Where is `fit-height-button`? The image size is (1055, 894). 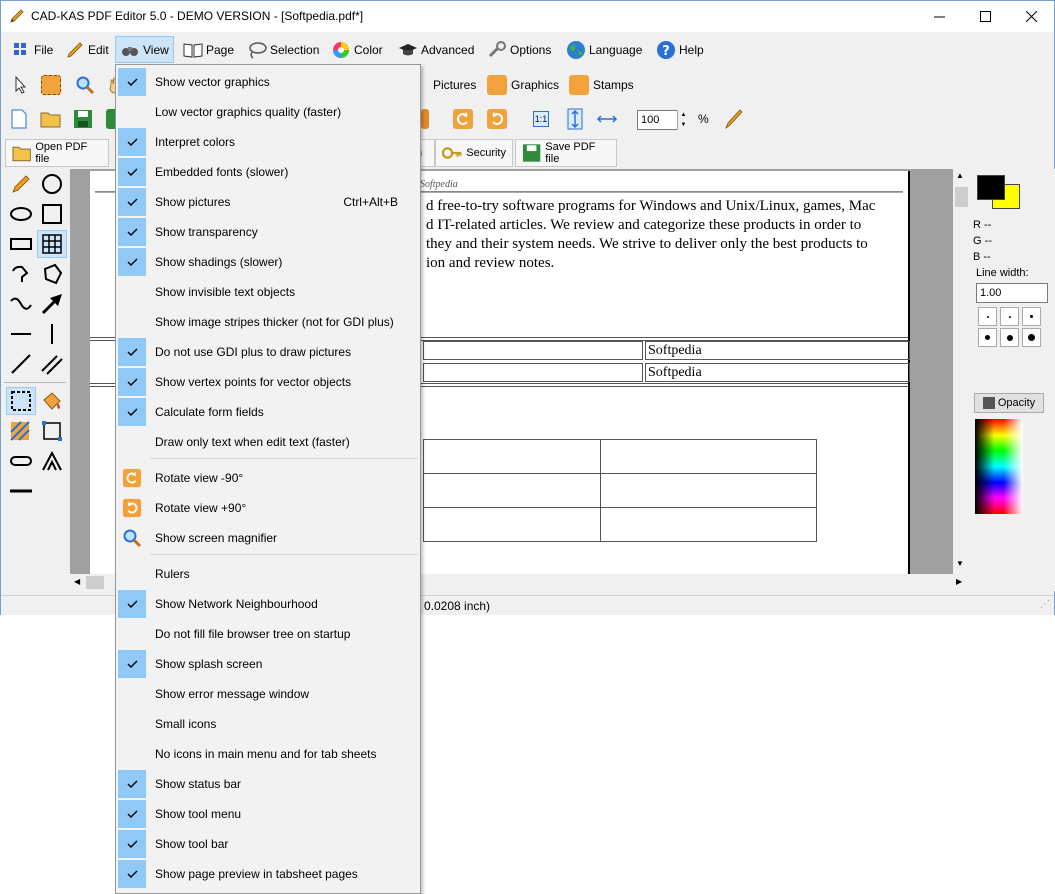
fit-height-button is located at coordinates (575, 119).